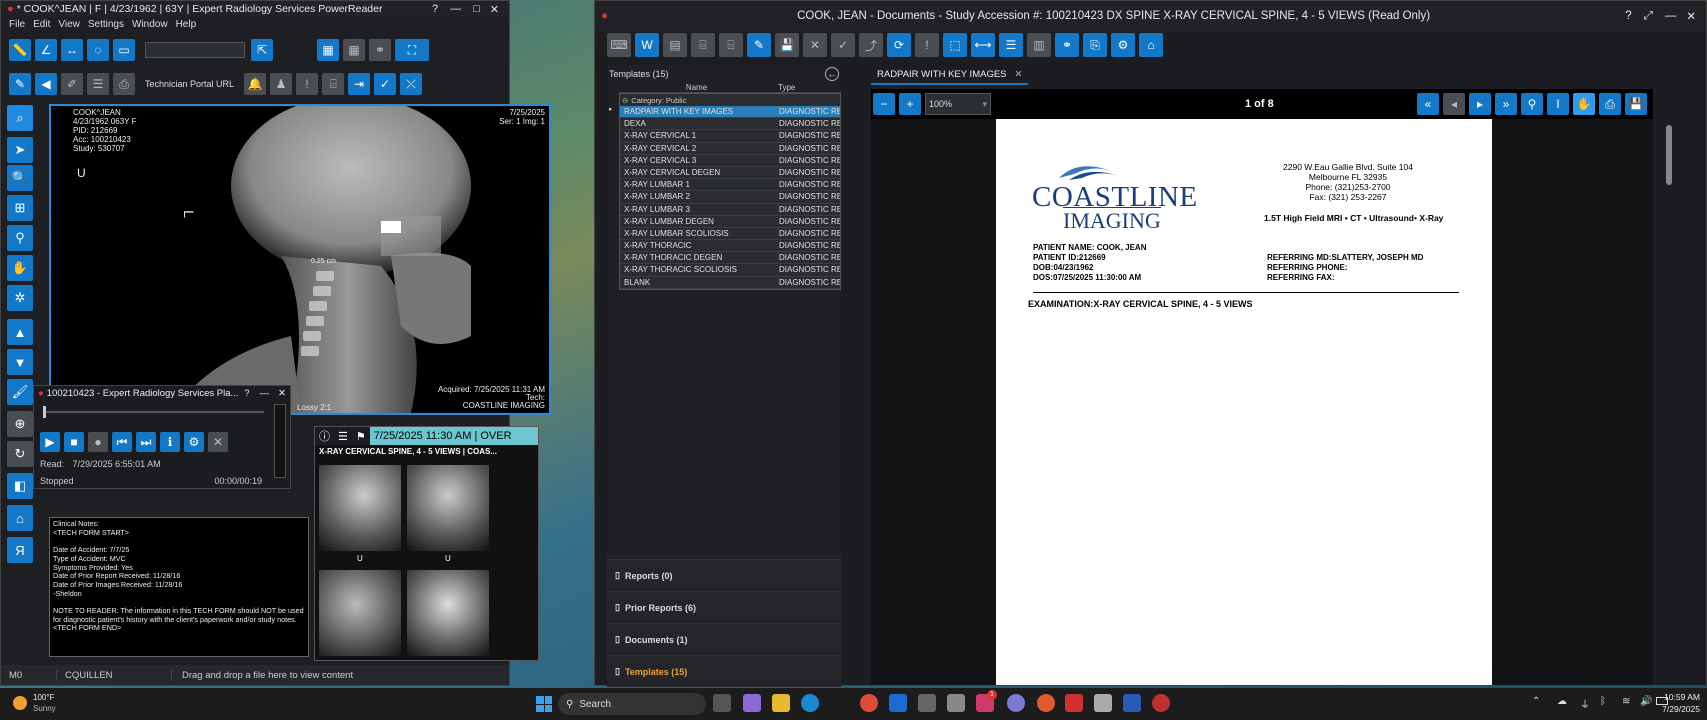 The height and width of the screenshot is (720, 1707). I want to click on tool-rotate: ↻, so click(20, 454).